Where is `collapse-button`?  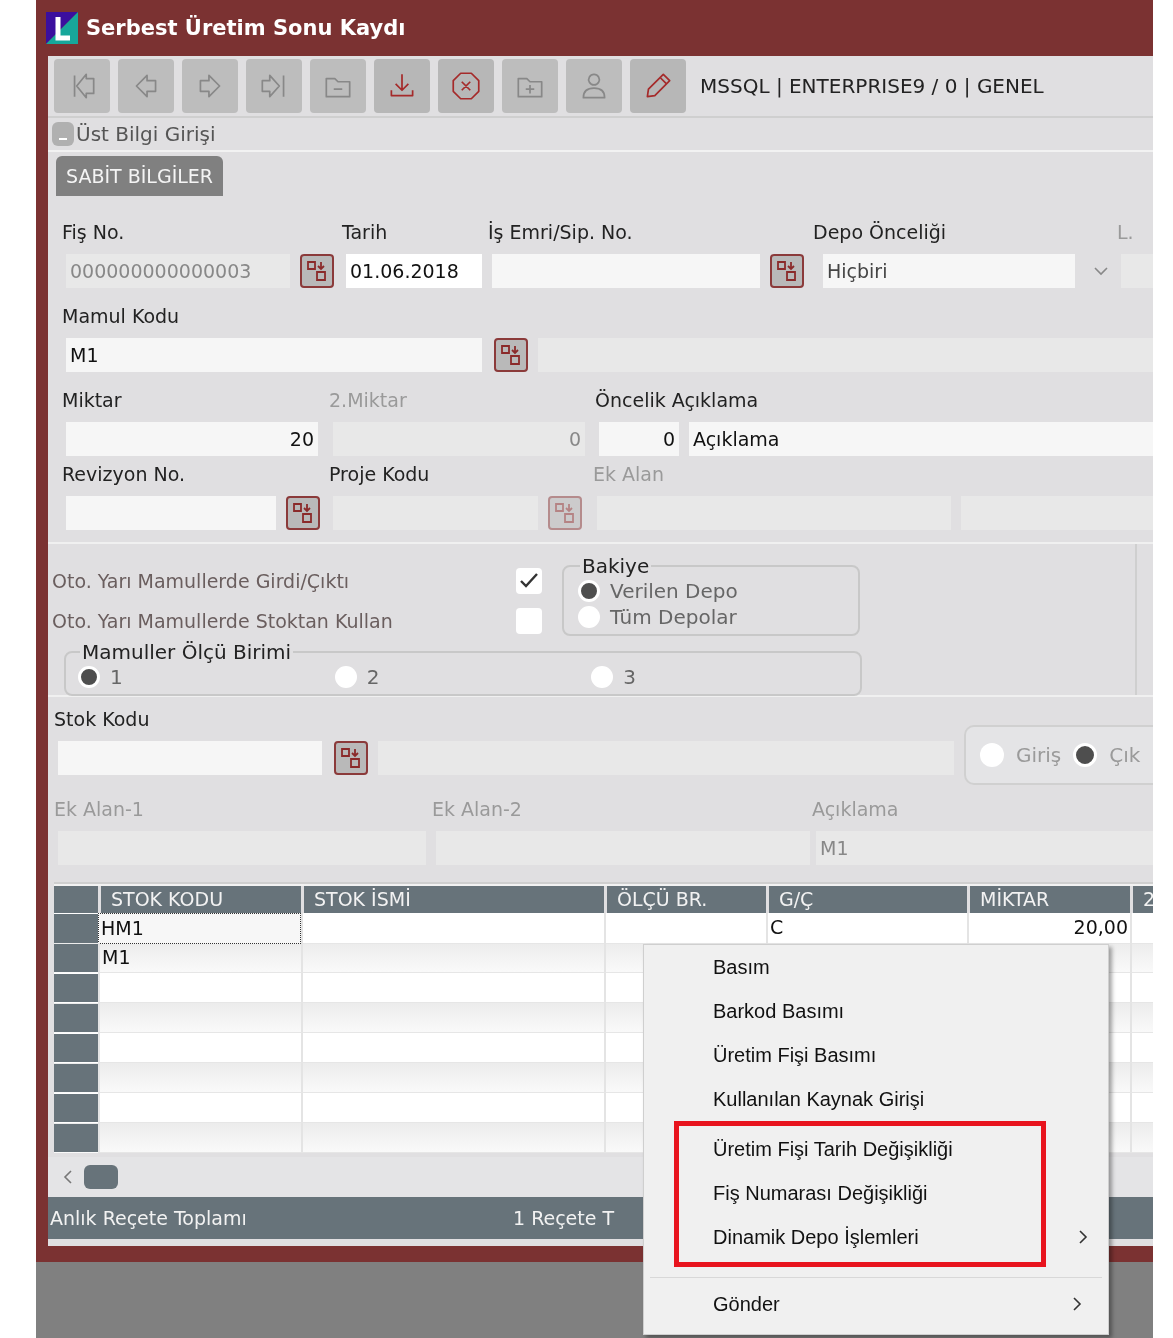
collapse-button is located at coordinates (63, 134).